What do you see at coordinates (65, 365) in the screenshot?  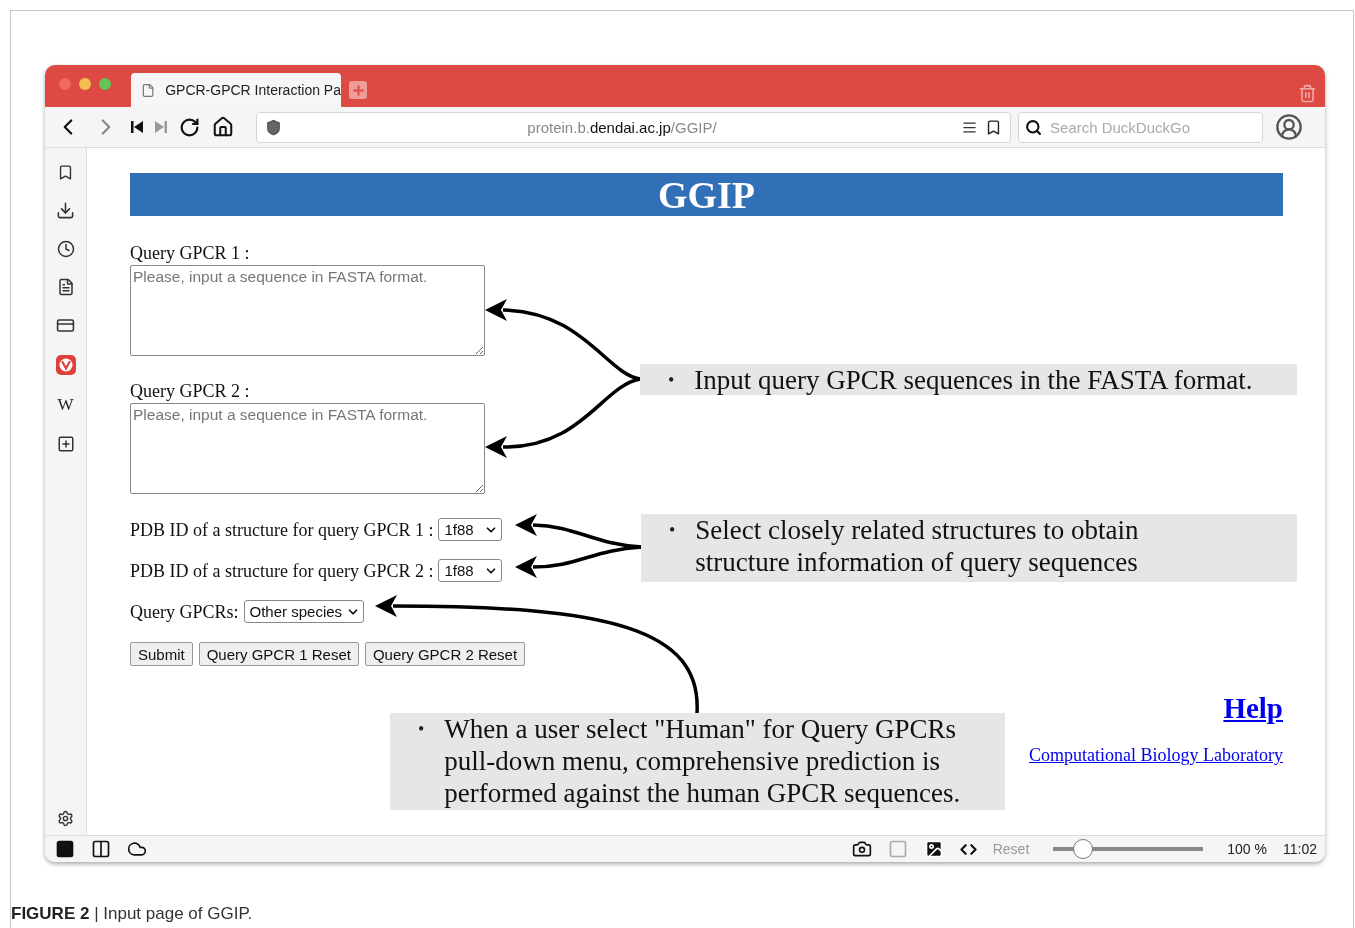 I see `vivaldi-logo-icon` at bounding box center [65, 365].